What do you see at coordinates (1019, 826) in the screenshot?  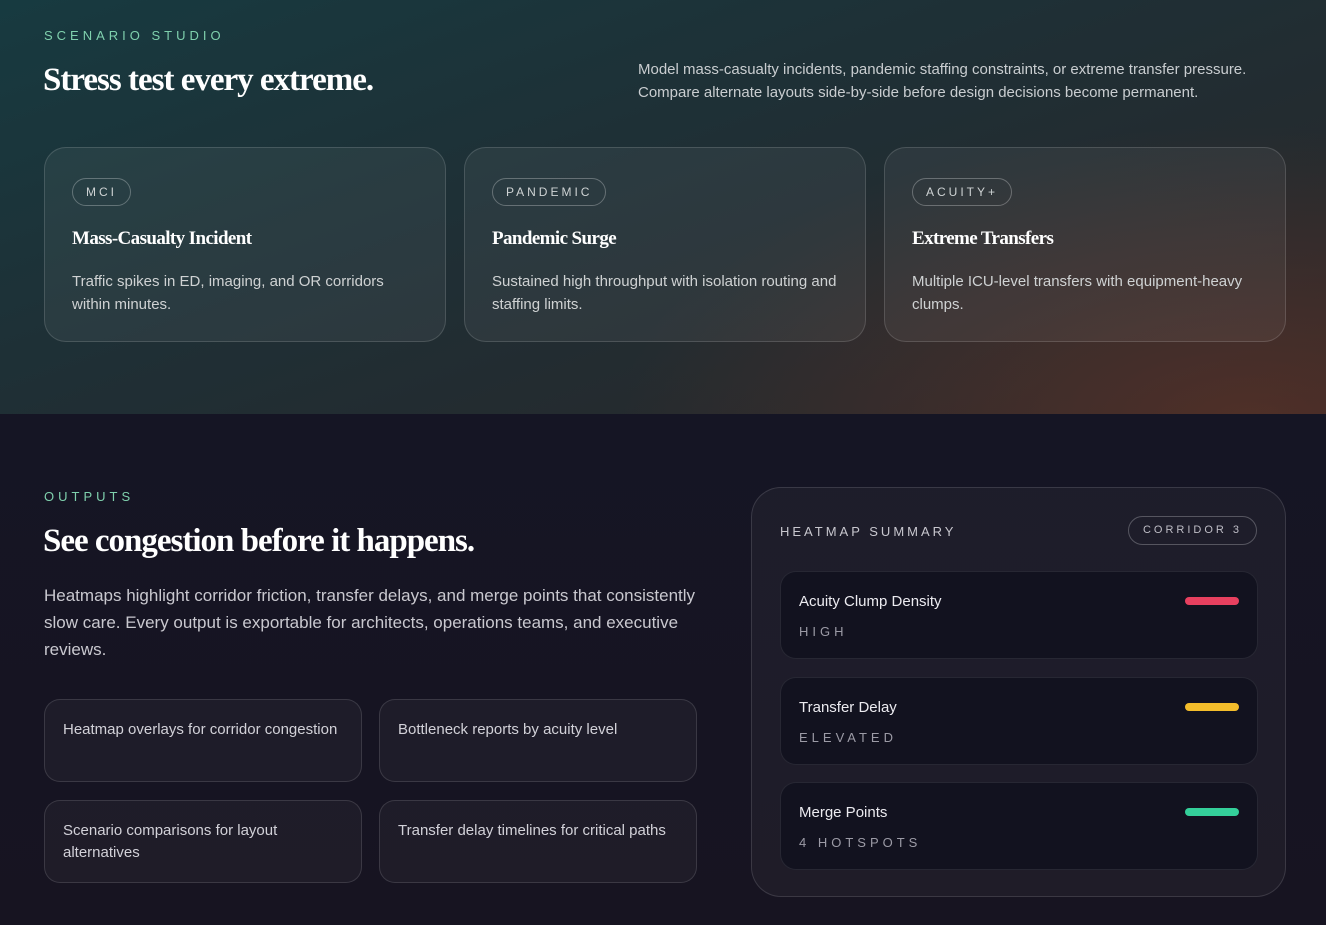 I see `metric-card-merge-points: Merge Points 4 HOTSPOTS` at bounding box center [1019, 826].